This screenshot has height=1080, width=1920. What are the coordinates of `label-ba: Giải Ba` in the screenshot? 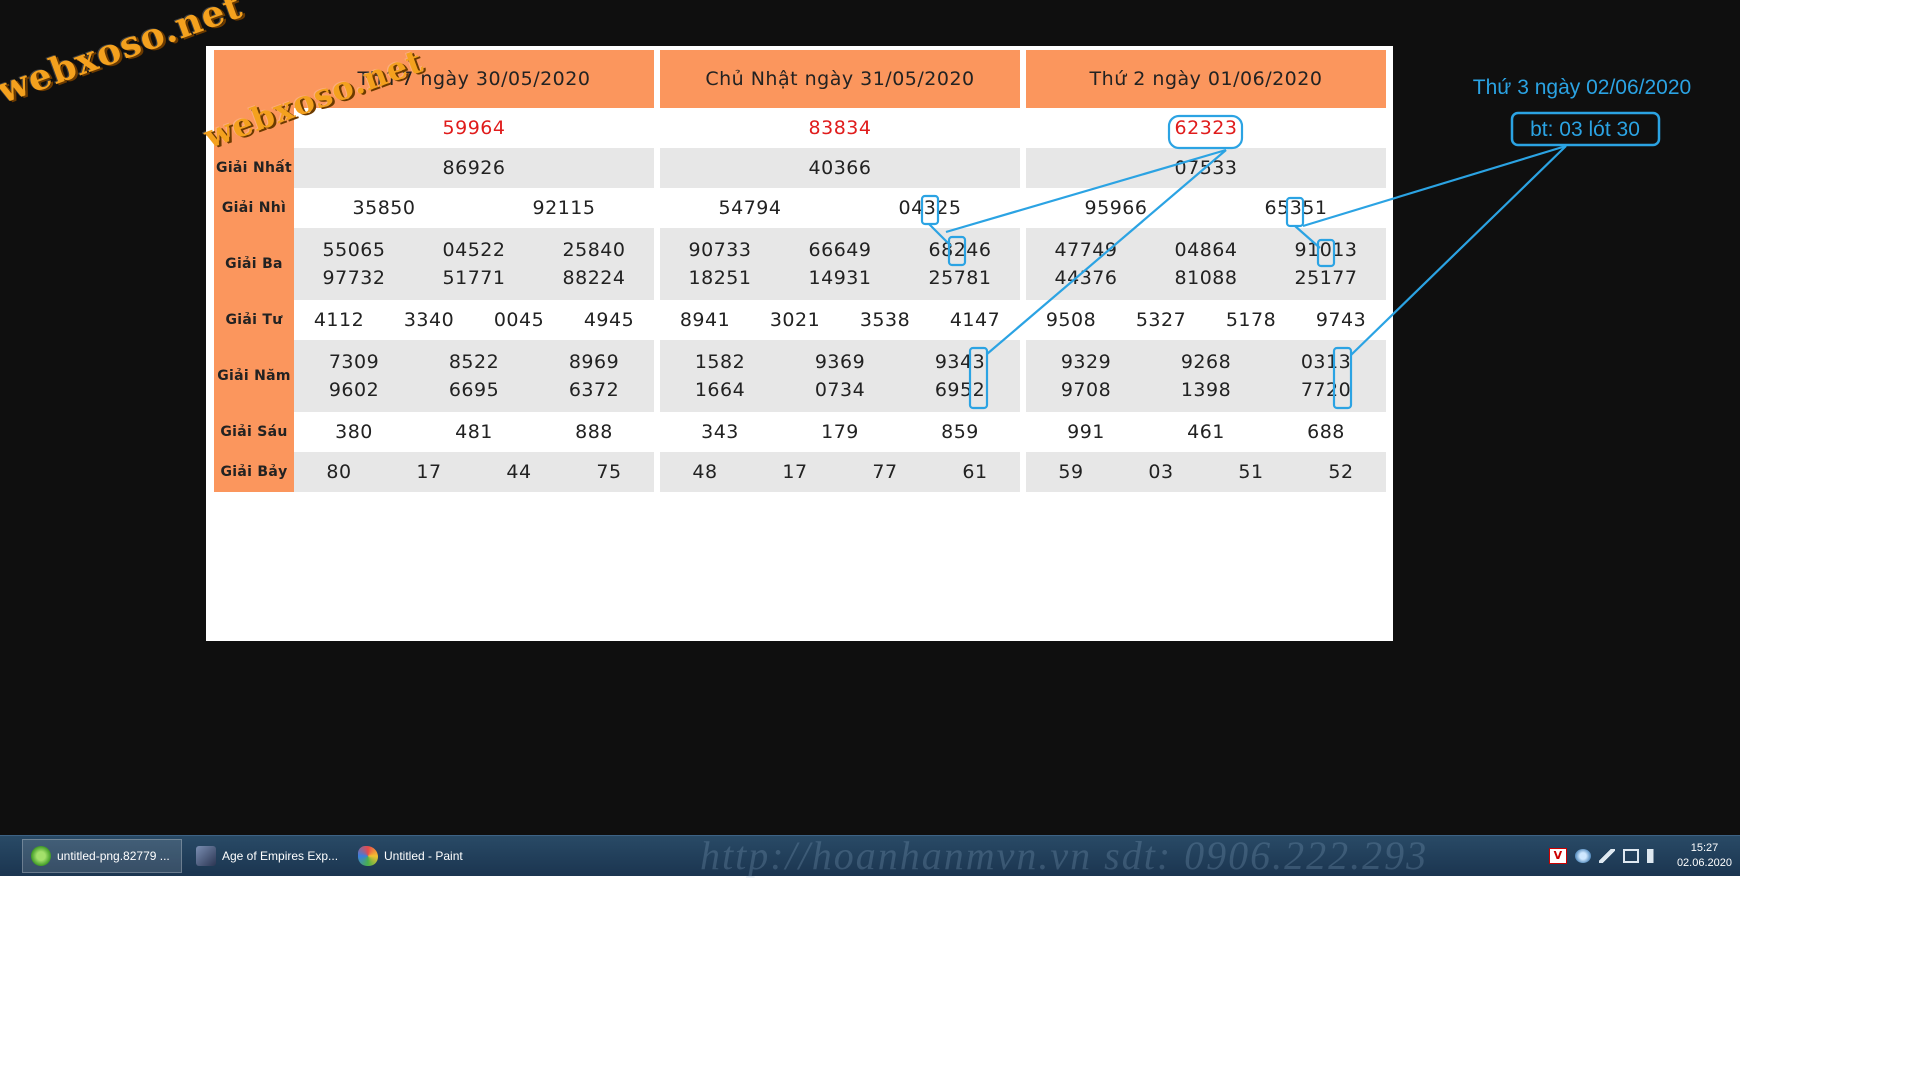 It's located at (254, 264).